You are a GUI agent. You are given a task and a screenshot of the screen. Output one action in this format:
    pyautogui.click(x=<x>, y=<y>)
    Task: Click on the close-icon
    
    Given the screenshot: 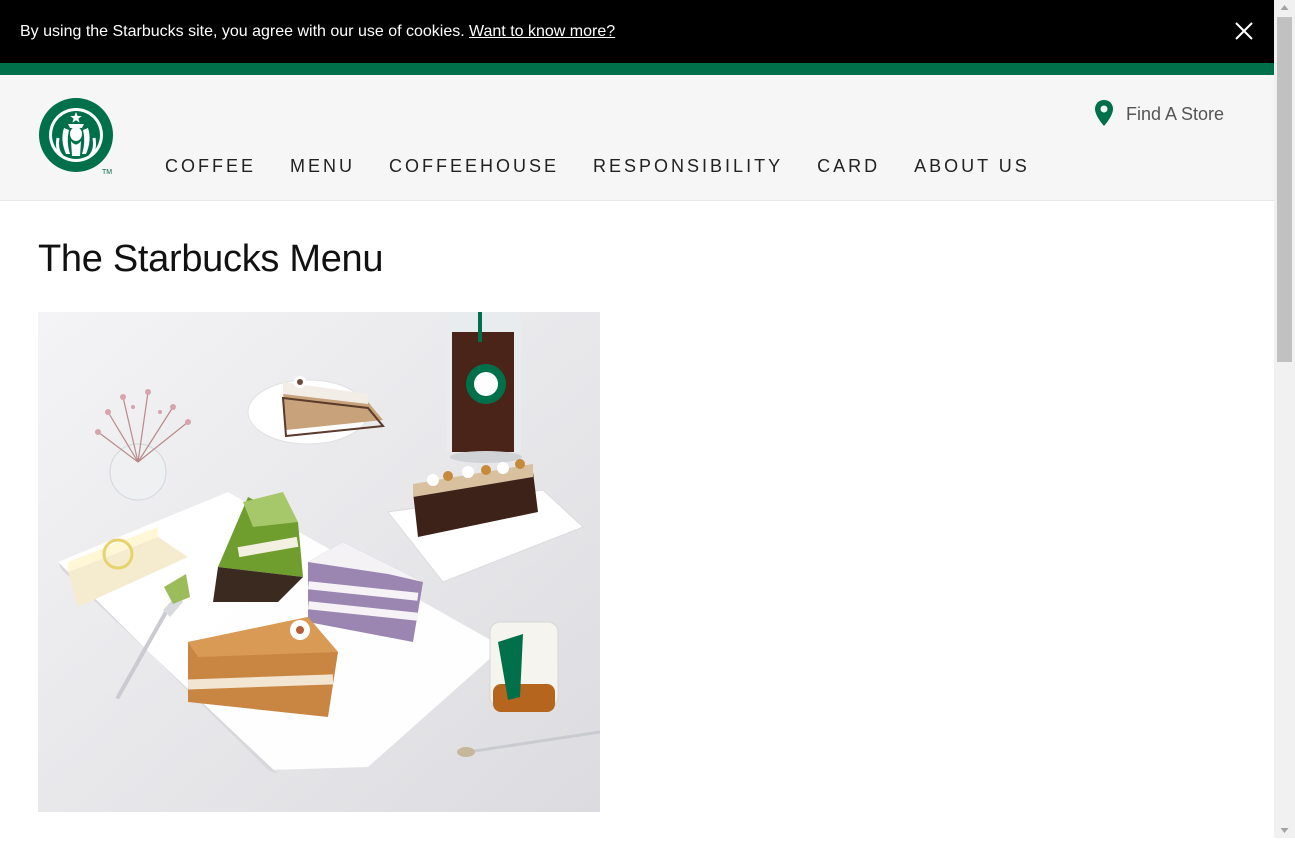 What is the action you would take?
    pyautogui.click(x=1244, y=31)
    